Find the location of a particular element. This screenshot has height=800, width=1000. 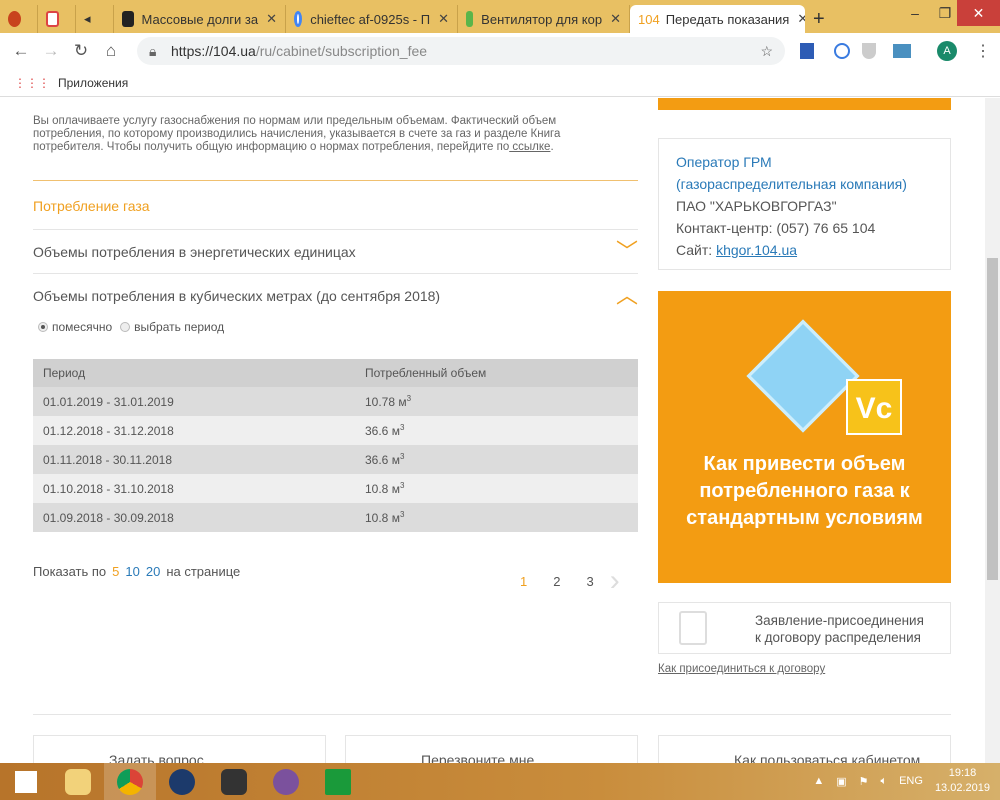

table-row: 01.11.2018 - 30.11.2018 36.6 м3 is located at coordinates (335, 459).